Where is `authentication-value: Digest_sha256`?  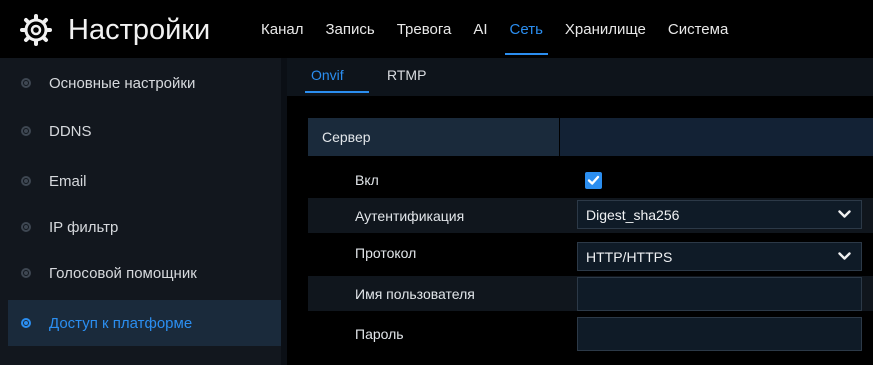
authentication-value: Digest_sha256 is located at coordinates (633, 215).